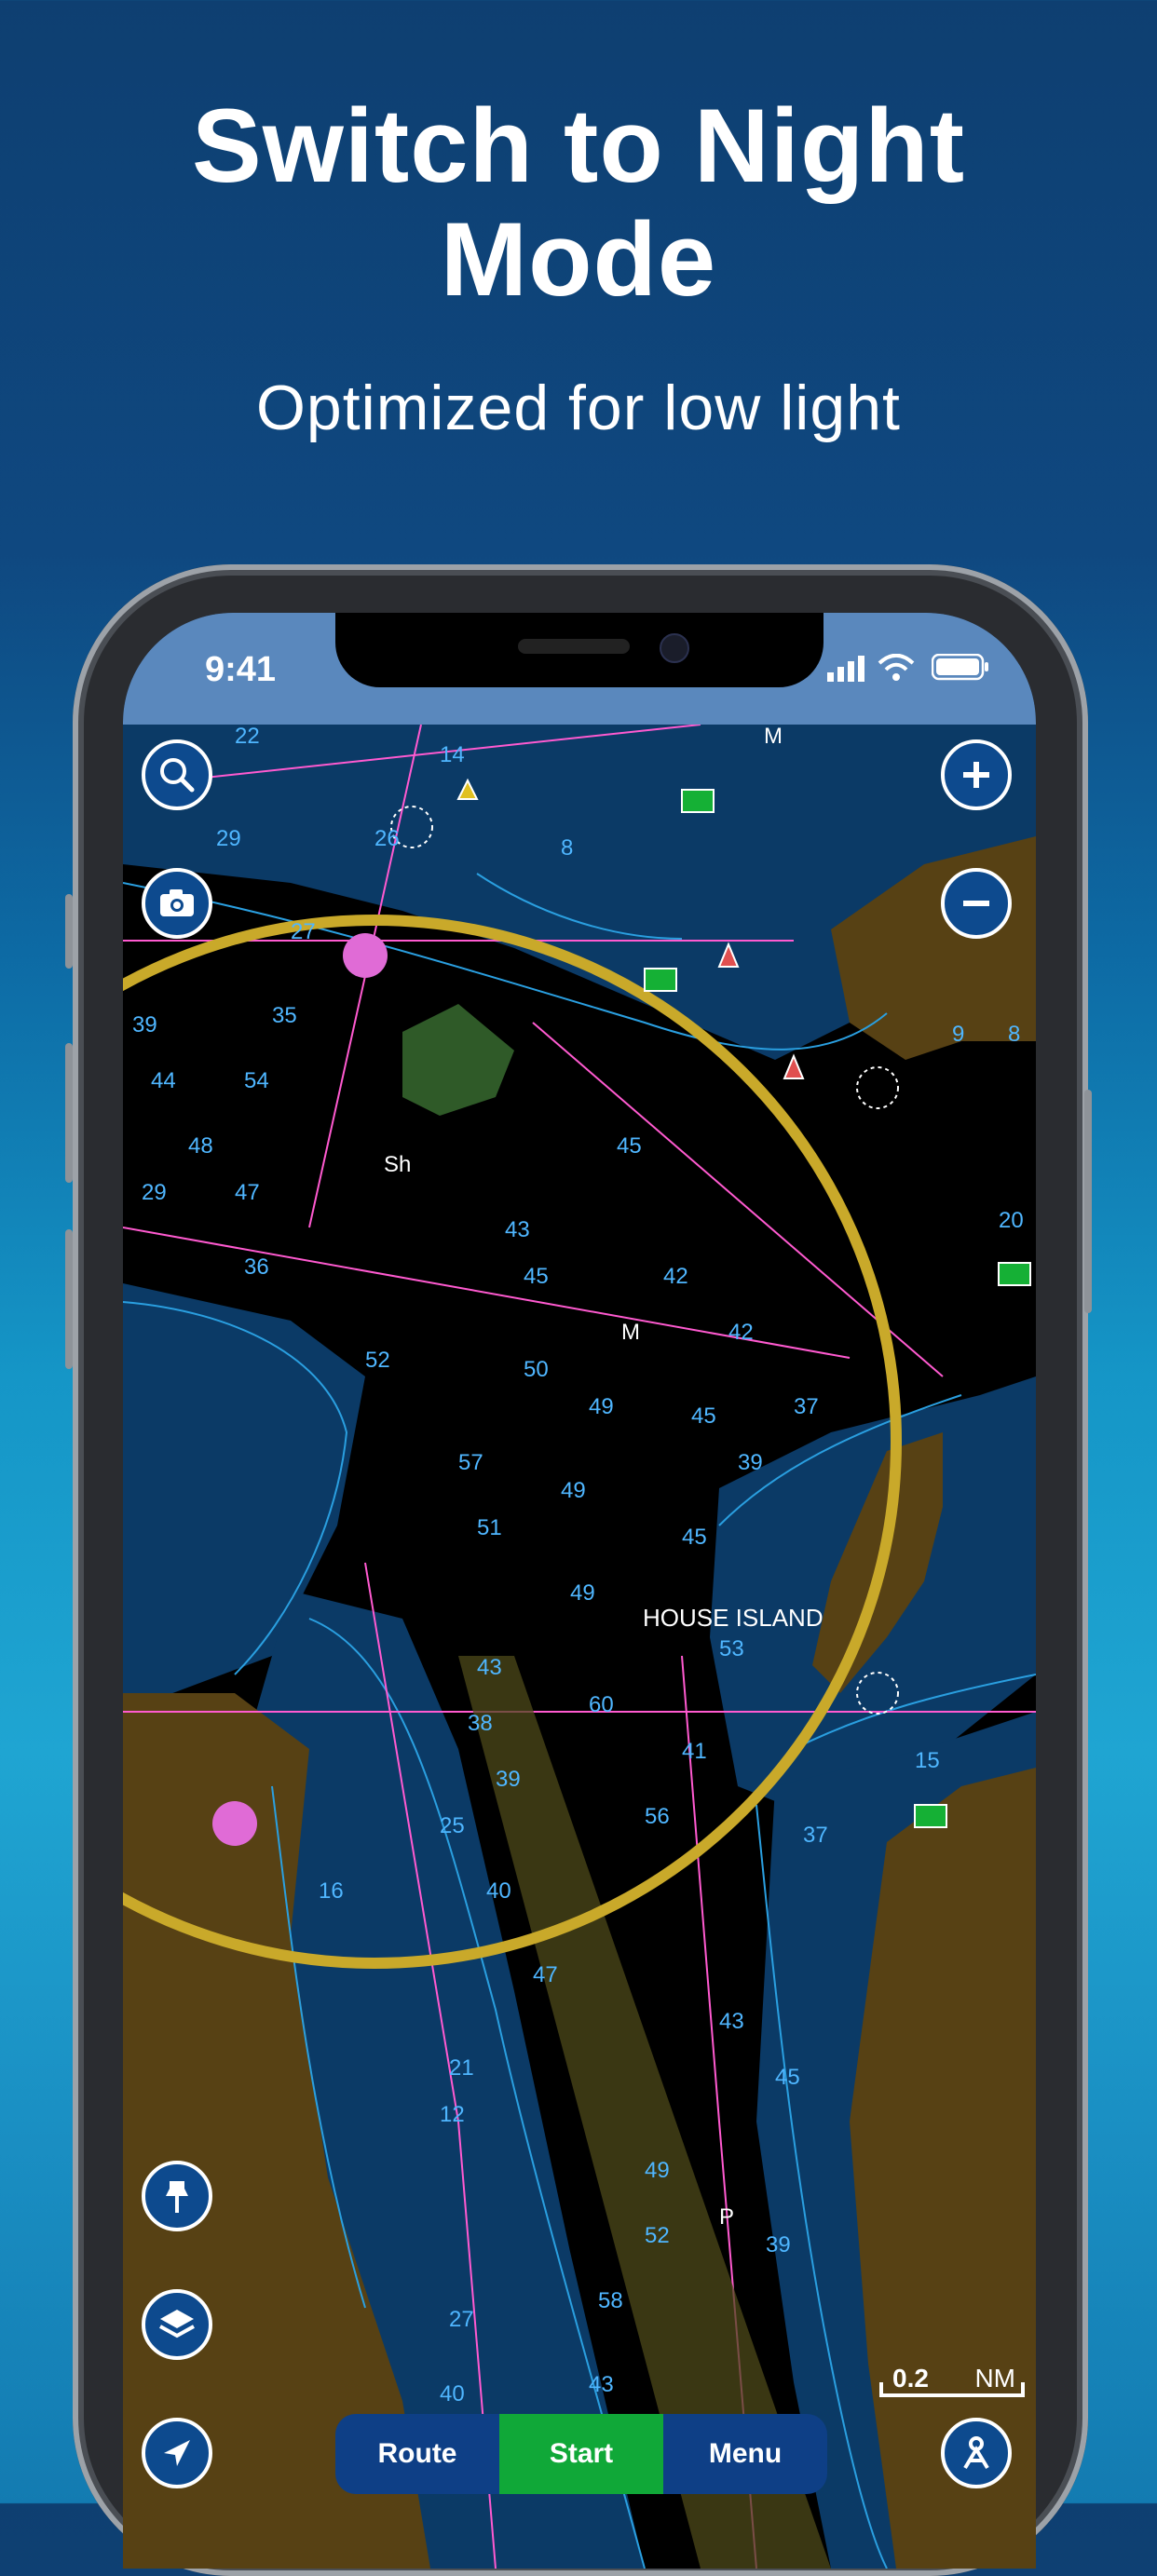 This screenshot has height=2576, width=1157. I want to click on side-button-volume-down, so click(69, 1299).